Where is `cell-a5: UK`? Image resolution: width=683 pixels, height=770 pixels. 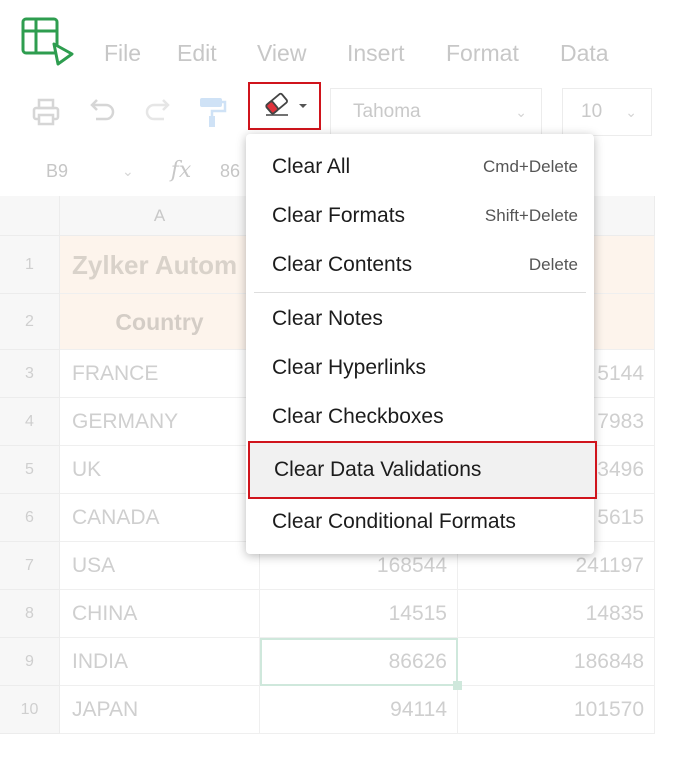 cell-a5: UK is located at coordinates (160, 470).